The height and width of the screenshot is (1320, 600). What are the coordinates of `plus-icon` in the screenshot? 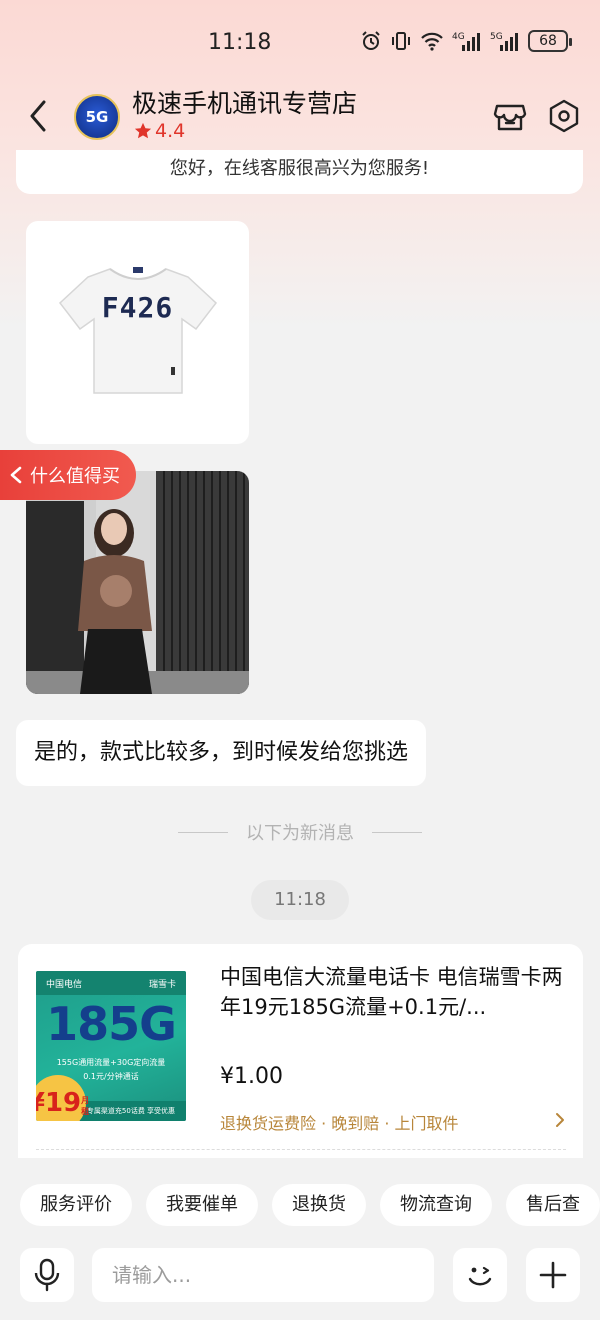 It's located at (553, 1275).